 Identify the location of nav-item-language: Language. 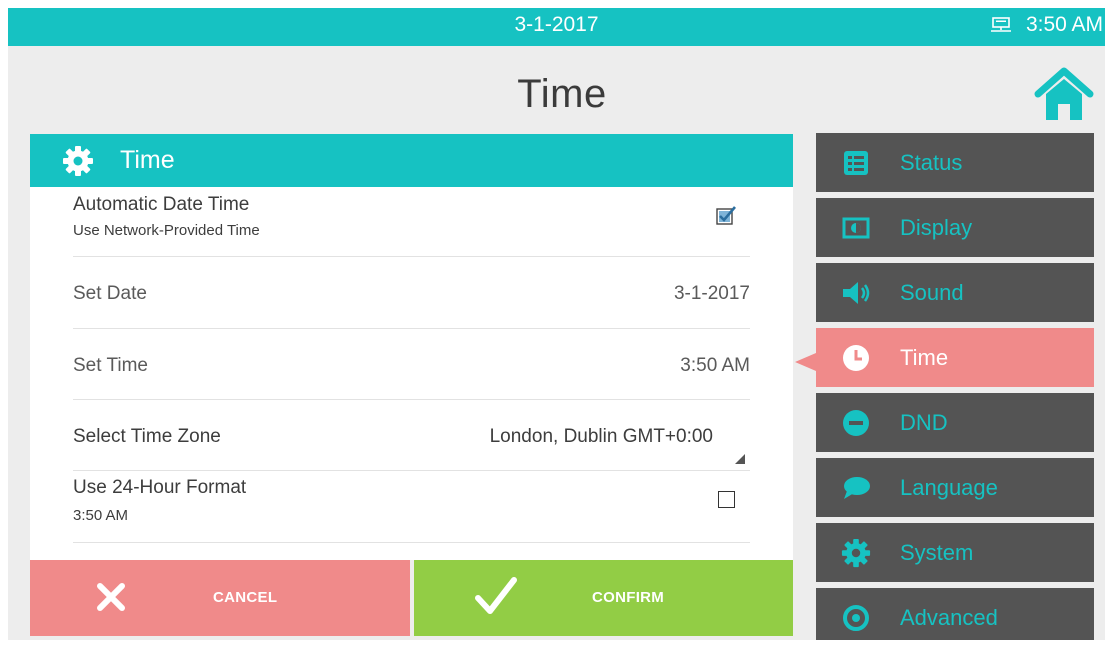
(955, 487).